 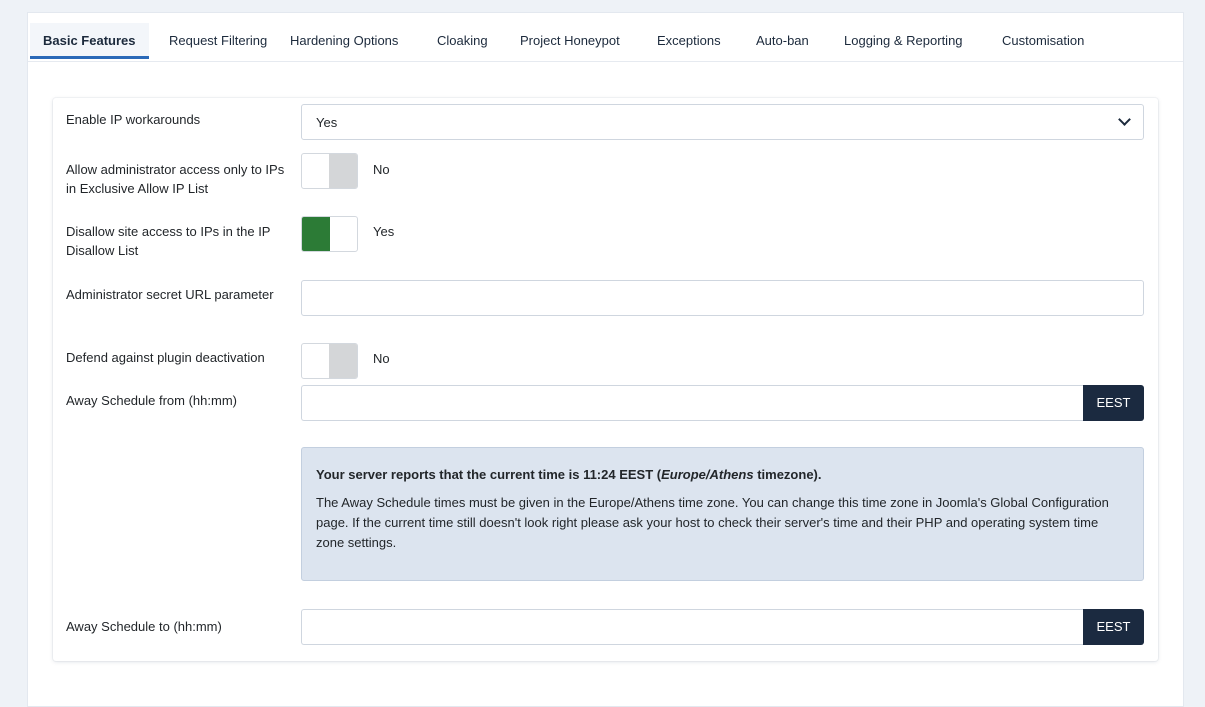 What do you see at coordinates (1124, 119) in the screenshot?
I see `chevron-down-icon` at bounding box center [1124, 119].